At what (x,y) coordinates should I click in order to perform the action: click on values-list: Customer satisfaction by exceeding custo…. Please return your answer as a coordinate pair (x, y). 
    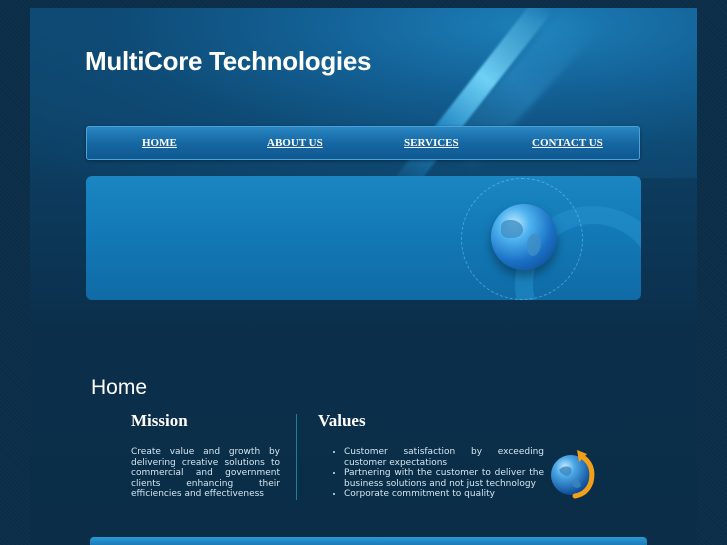
    Looking at the image, I should click on (437, 473).